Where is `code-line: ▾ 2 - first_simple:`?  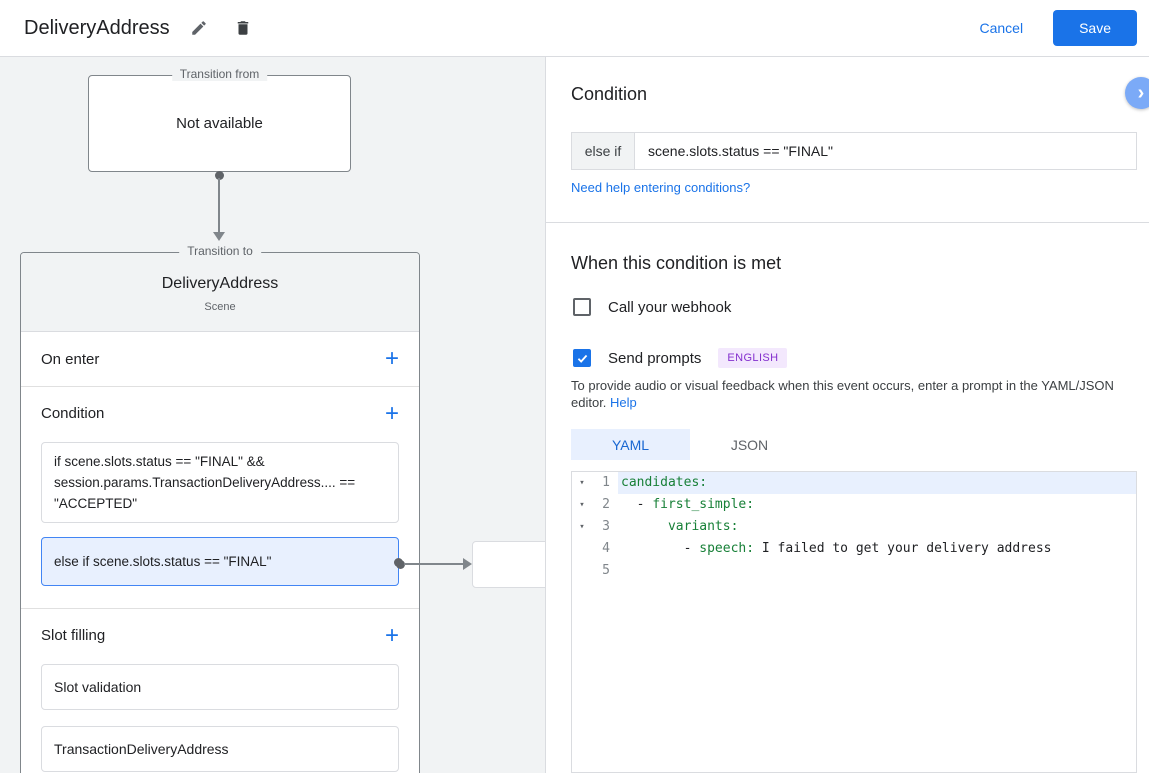 code-line: ▾ 2 - first_simple: is located at coordinates (854, 505).